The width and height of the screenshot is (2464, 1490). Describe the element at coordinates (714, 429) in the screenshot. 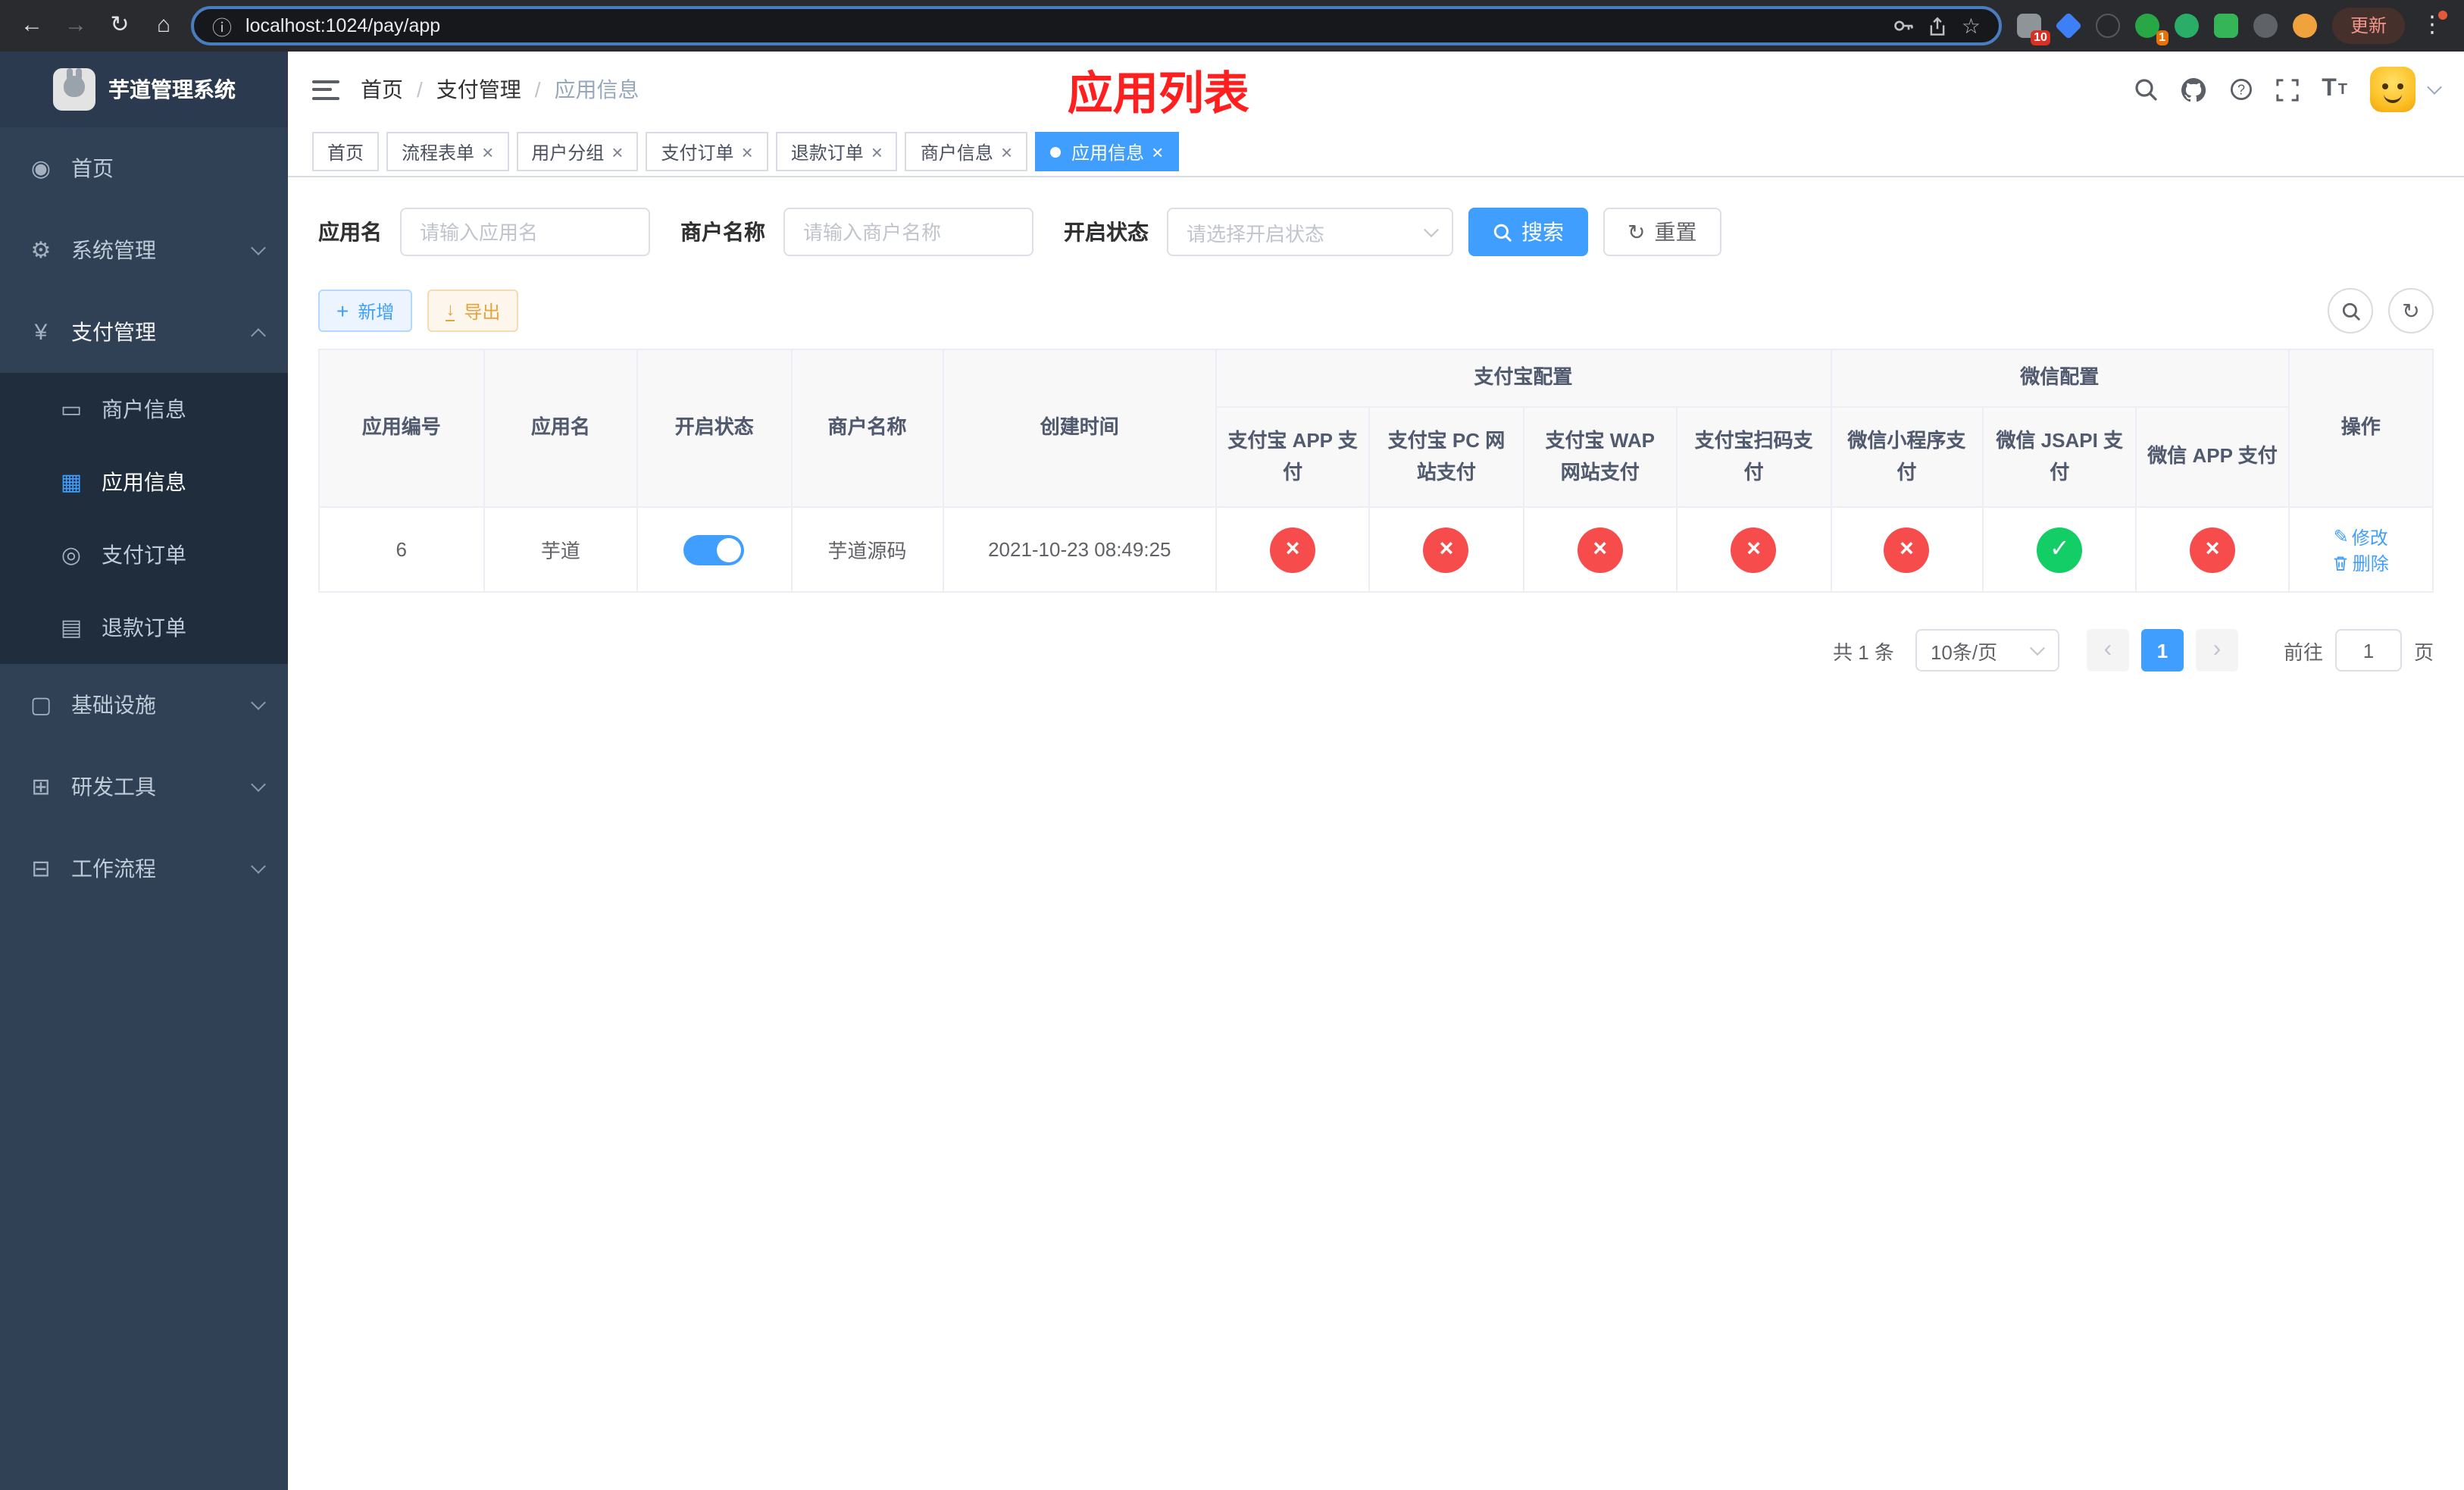

I see `col-header-status: 开启状态` at that location.